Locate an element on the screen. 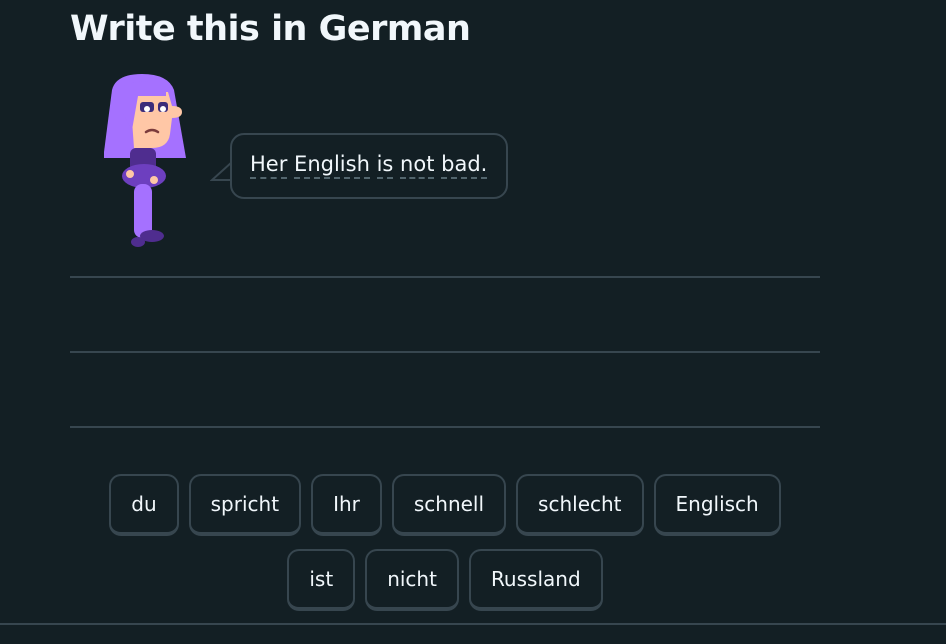  word-tile-nicht: nicht is located at coordinates (412, 580).